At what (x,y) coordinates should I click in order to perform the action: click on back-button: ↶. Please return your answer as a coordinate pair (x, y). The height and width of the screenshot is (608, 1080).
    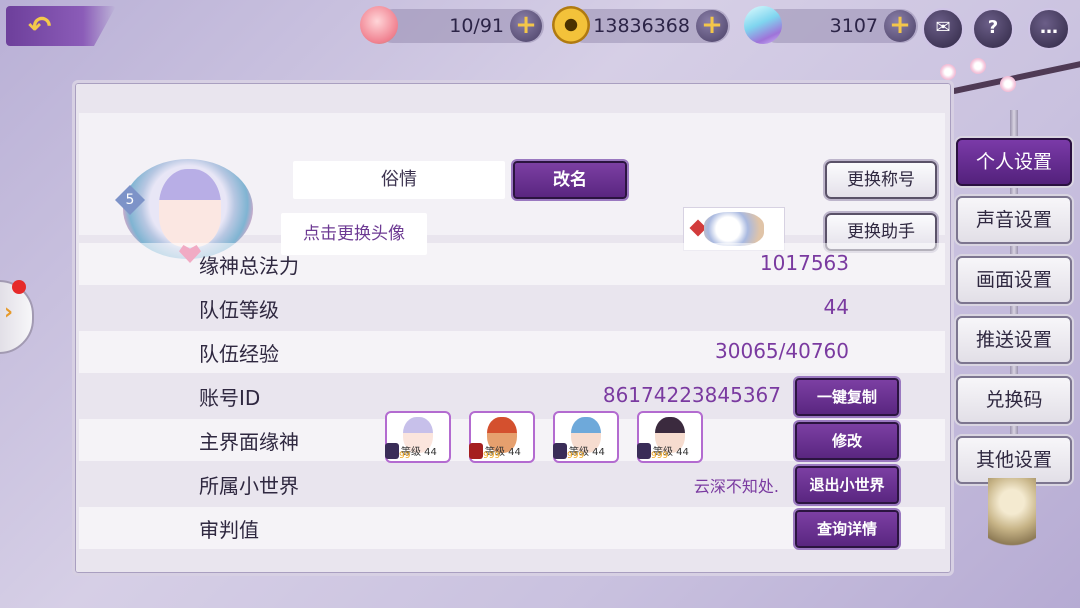
    Looking at the image, I should click on (61, 26).